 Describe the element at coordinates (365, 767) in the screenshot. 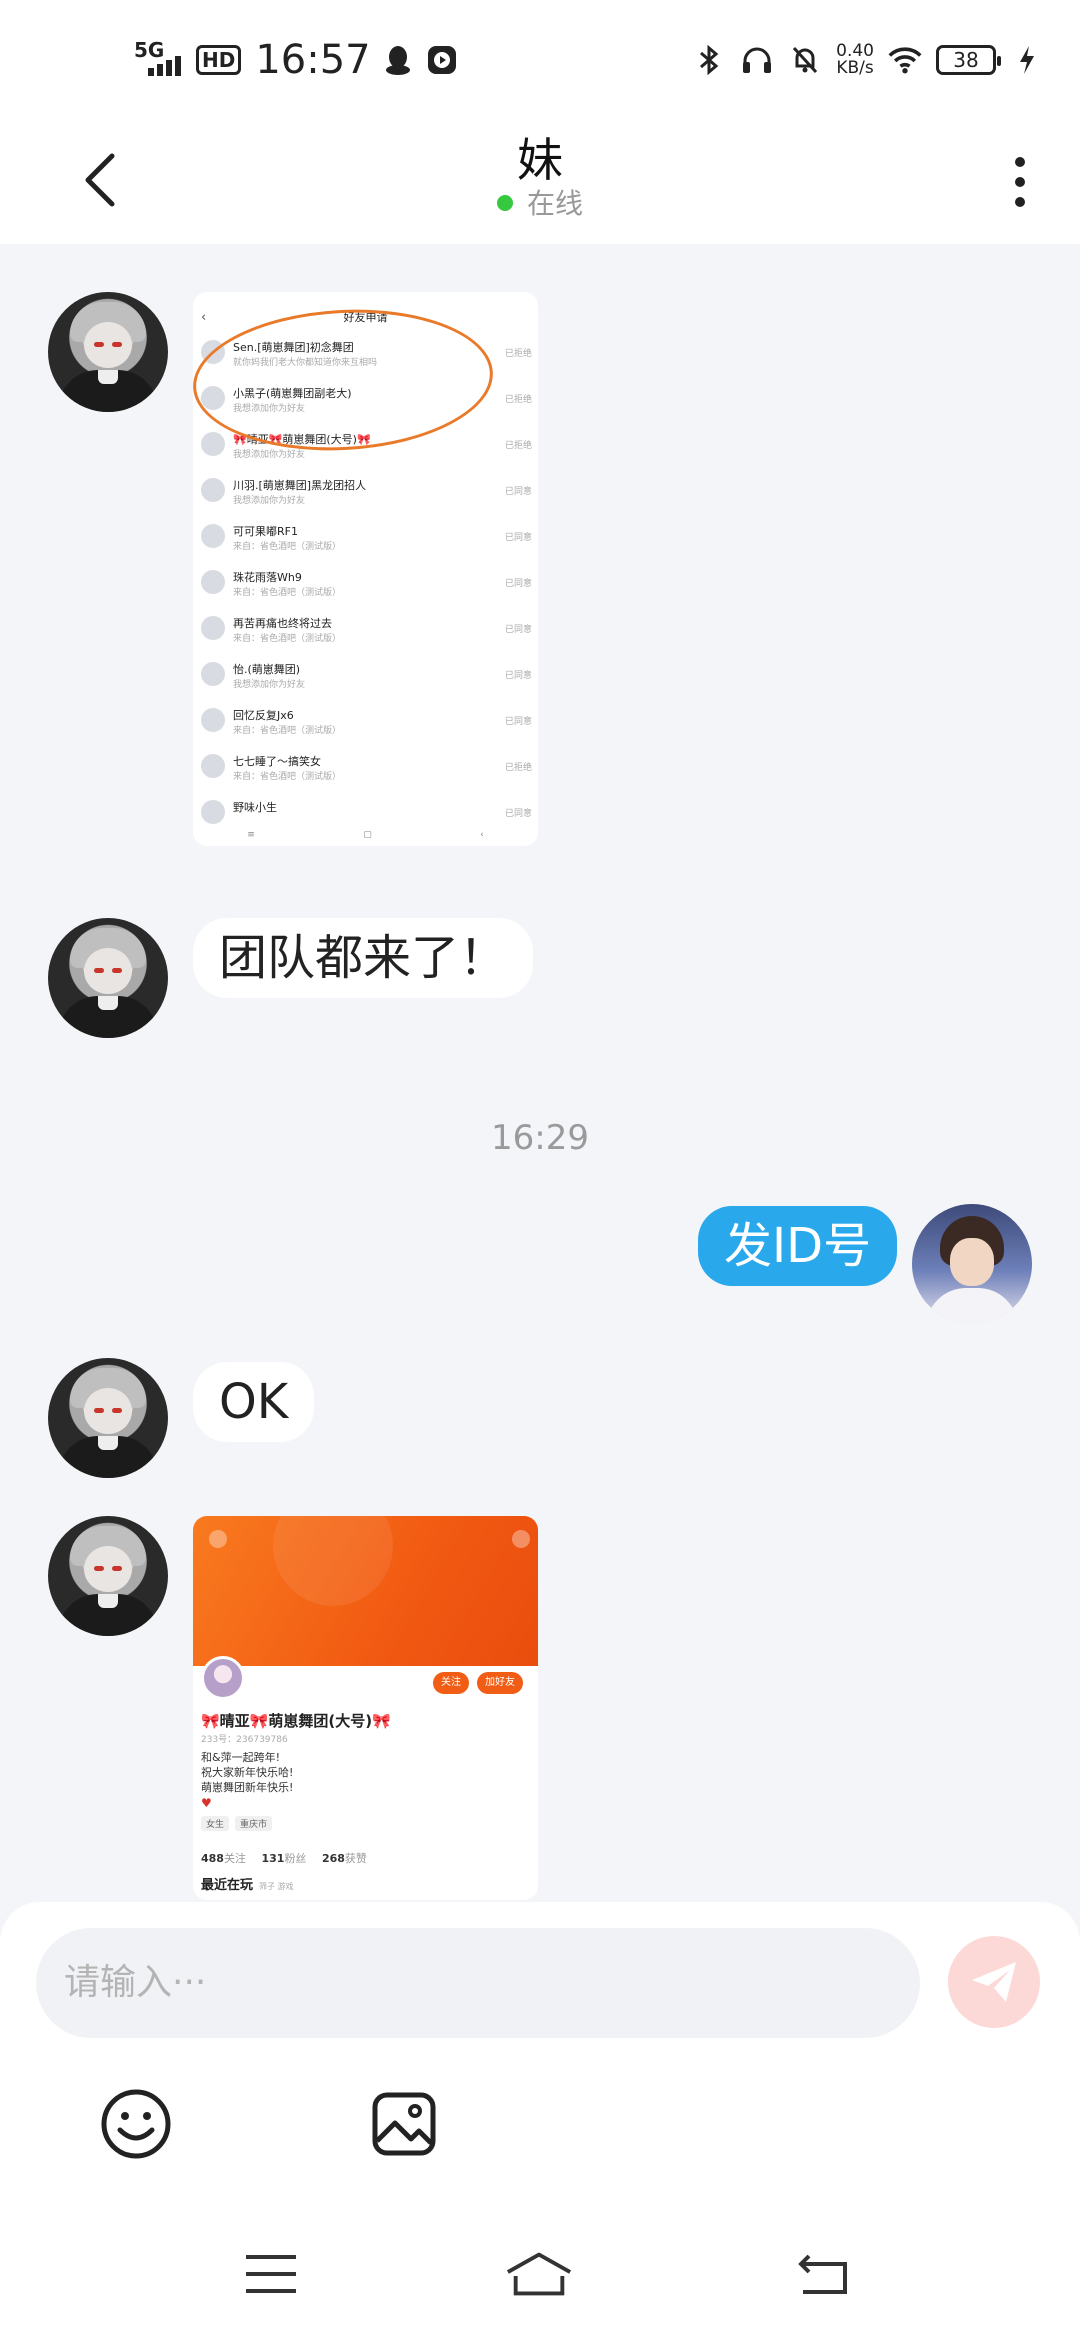

I see `friend-request-row: 七七睡了～搞笑女来自：省色酒吧（测试版） 已拒绝` at that location.